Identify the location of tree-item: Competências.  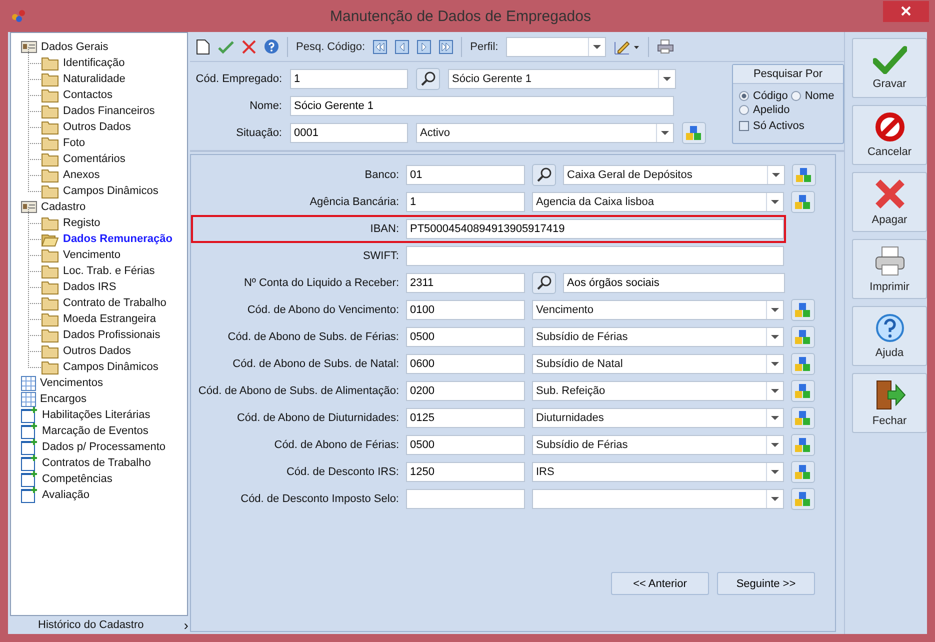
(77, 479).